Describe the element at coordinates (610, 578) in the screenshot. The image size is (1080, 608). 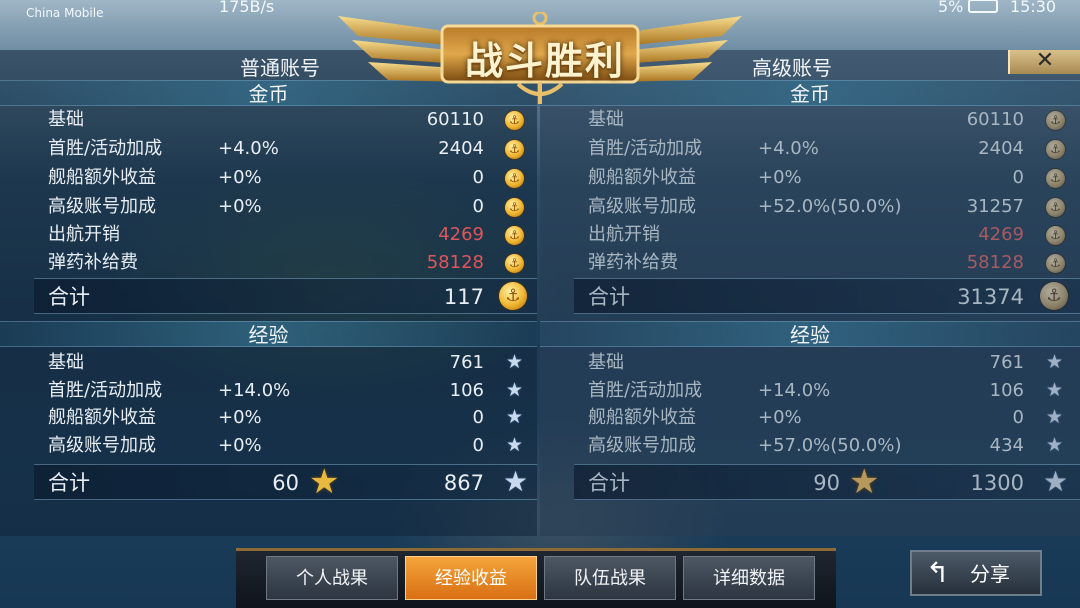
I see `tab-team-results: 队伍战果` at that location.